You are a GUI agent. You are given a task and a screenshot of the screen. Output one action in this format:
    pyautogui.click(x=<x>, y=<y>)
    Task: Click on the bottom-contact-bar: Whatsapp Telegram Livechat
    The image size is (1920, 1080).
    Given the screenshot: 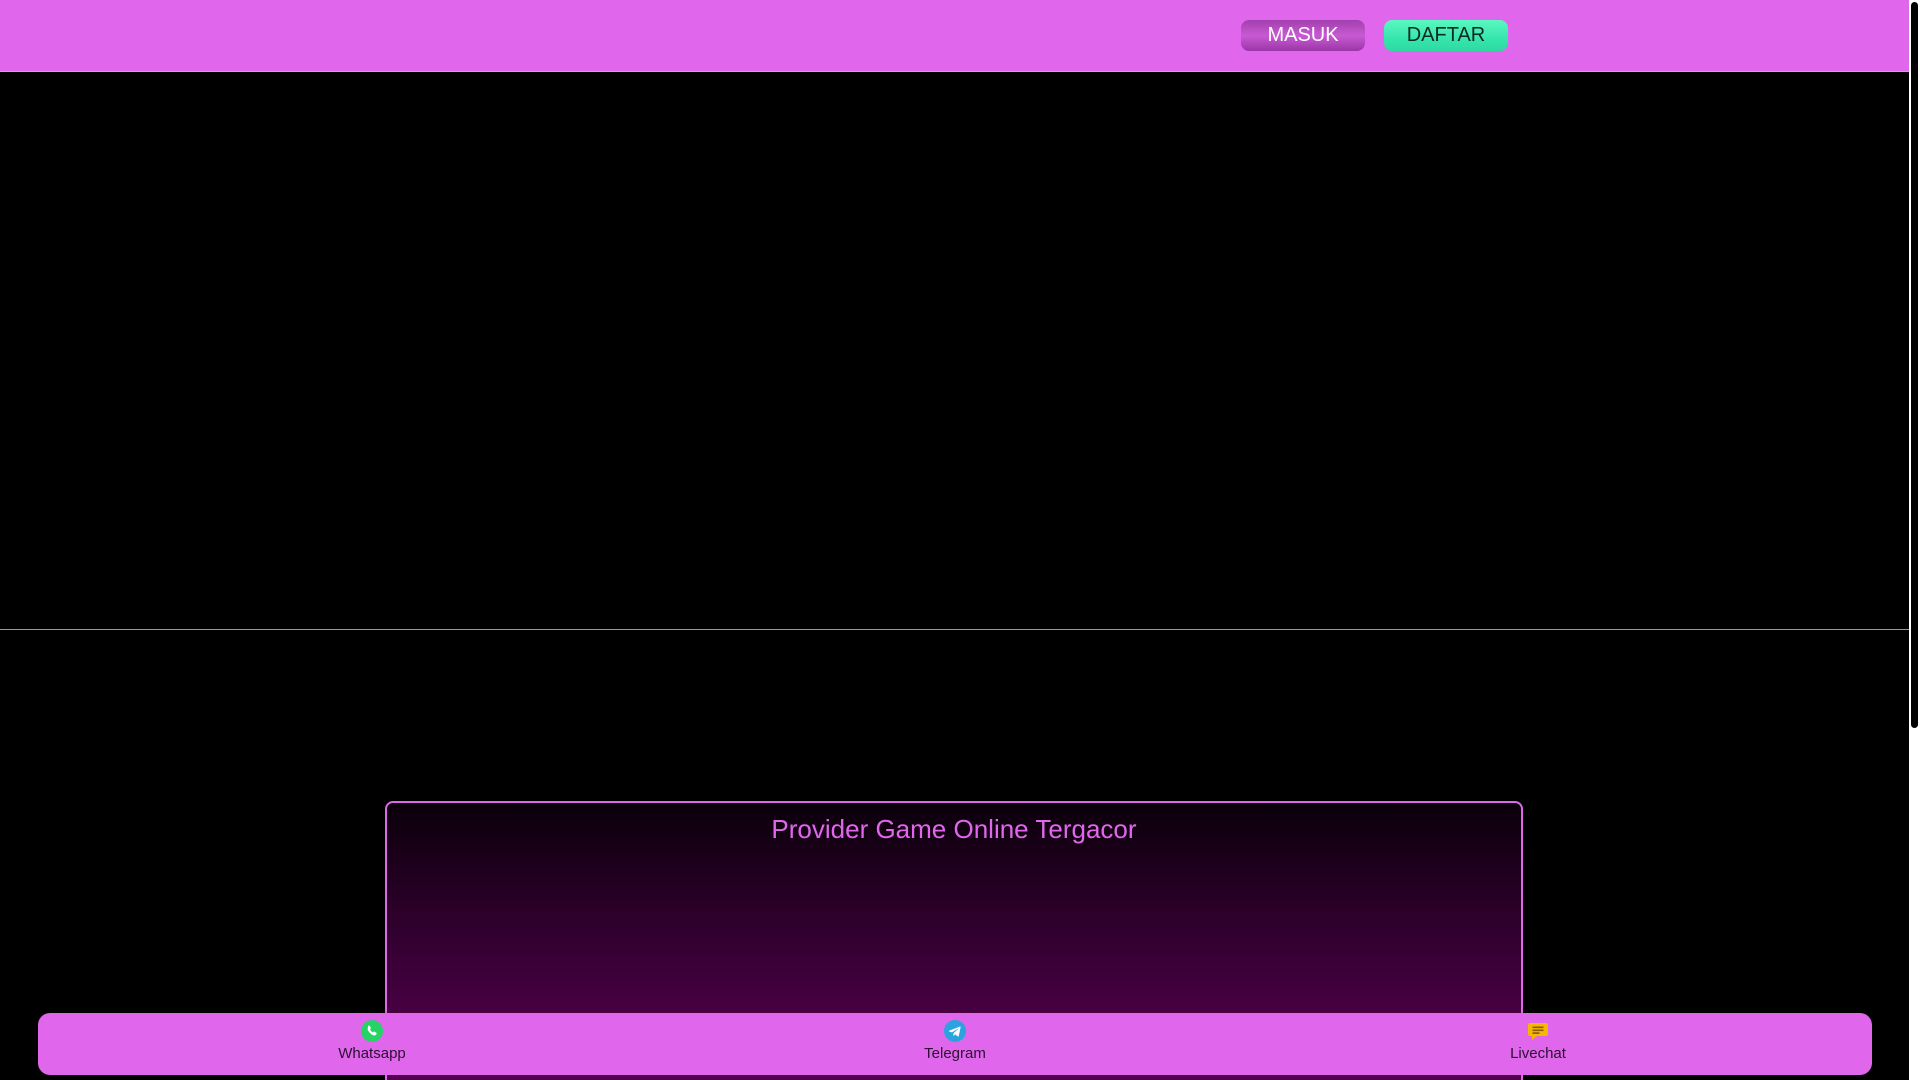 What is the action you would take?
    pyautogui.click(x=955, y=1044)
    